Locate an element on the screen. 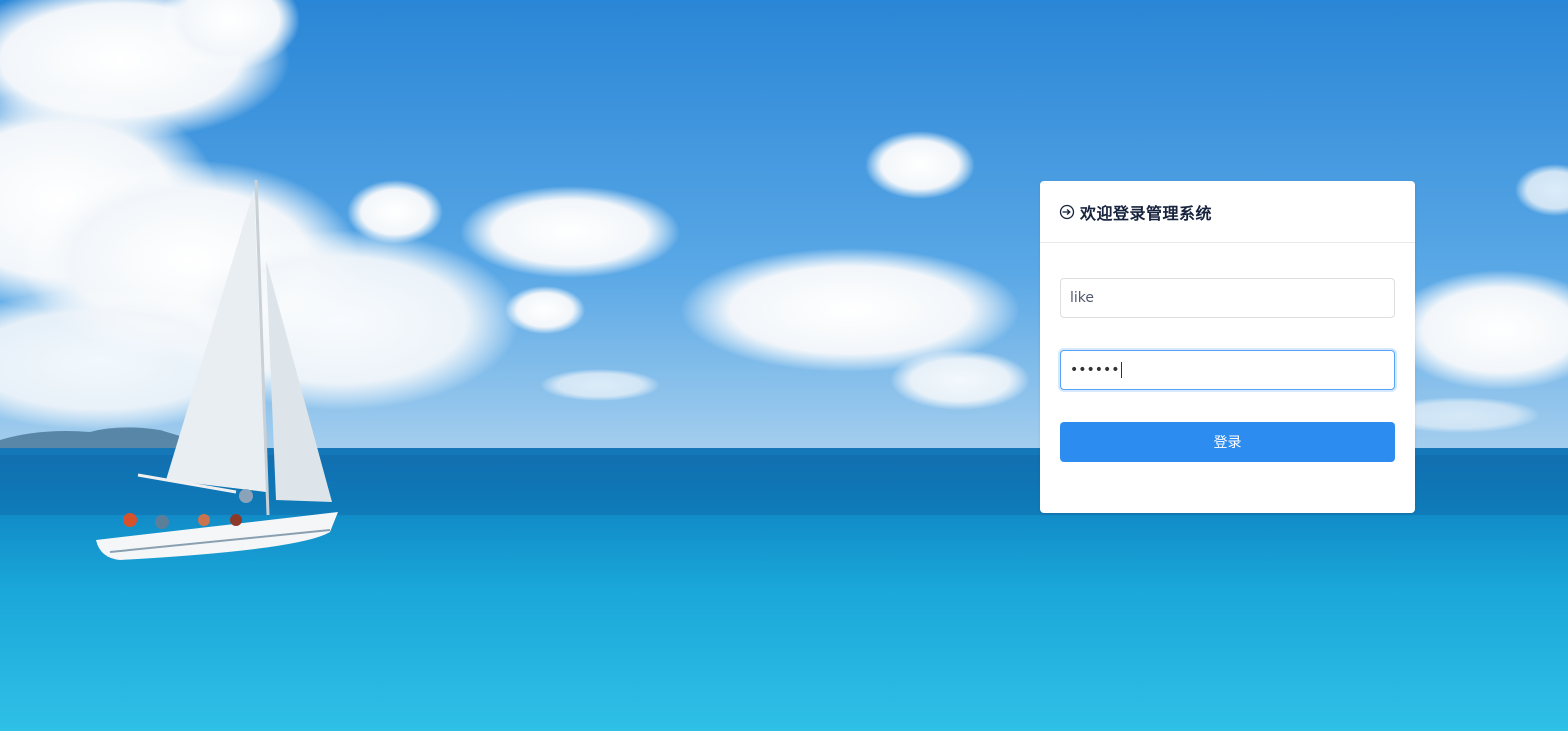 Image resolution: width=1568 pixels, height=731 pixels. username-field is located at coordinates (1227, 298).